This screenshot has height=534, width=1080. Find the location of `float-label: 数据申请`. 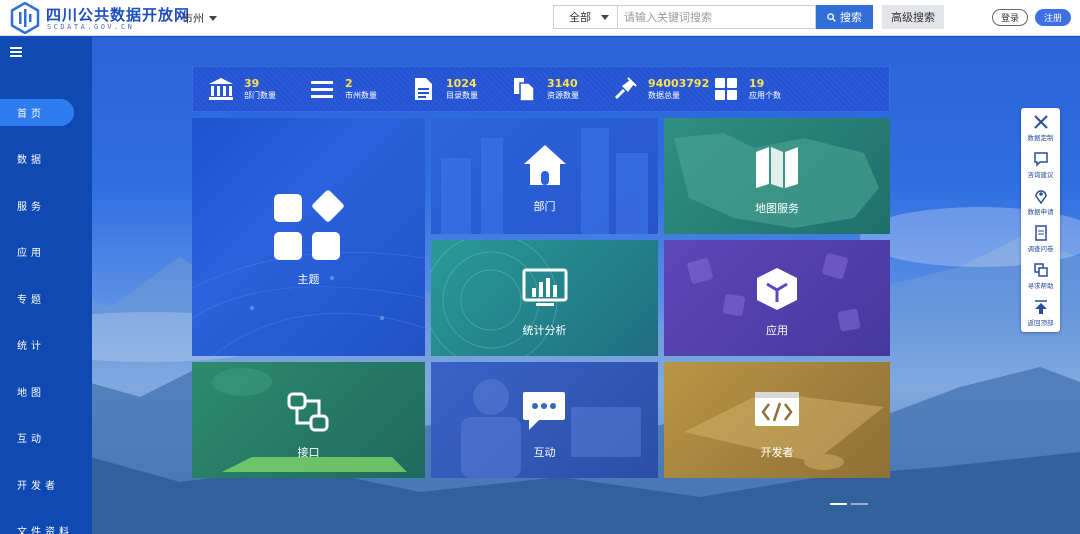

float-label: 数据申请 is located at coordinates (1040, 212).